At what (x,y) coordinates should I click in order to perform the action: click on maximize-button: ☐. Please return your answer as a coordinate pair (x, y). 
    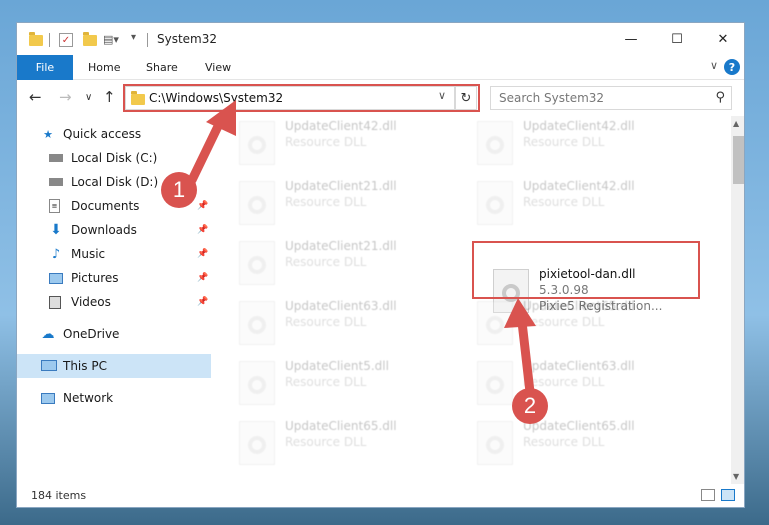
    Looking at the image, I should click on (677, 39).